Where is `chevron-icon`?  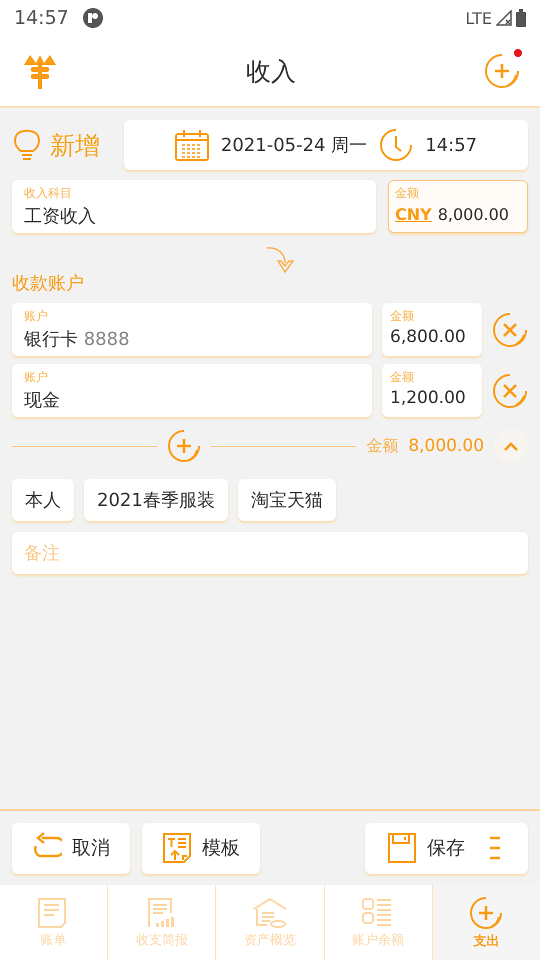
chevron-icon is located at coordinates (511, 446).